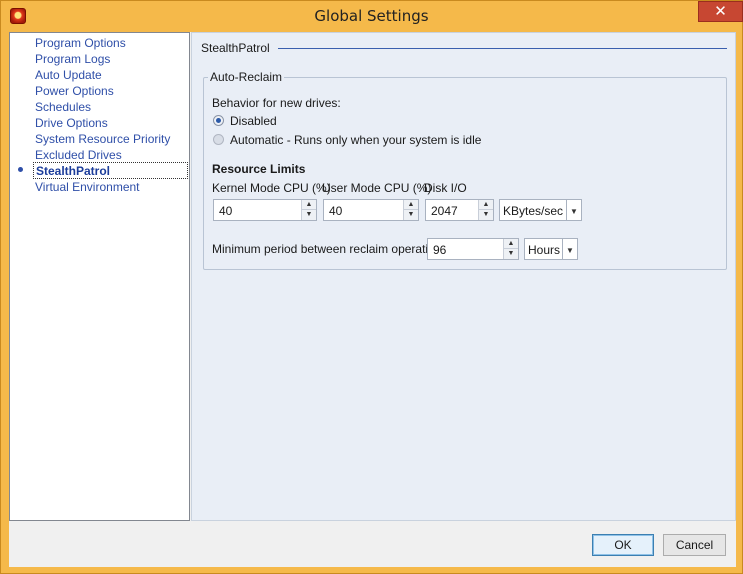 This screenshot has width=743, height=574. What do you see at coordinates (74, 91) in the screenshot?
I see `nav-item-power-options: Power Options` at bounding box center [74, 91].